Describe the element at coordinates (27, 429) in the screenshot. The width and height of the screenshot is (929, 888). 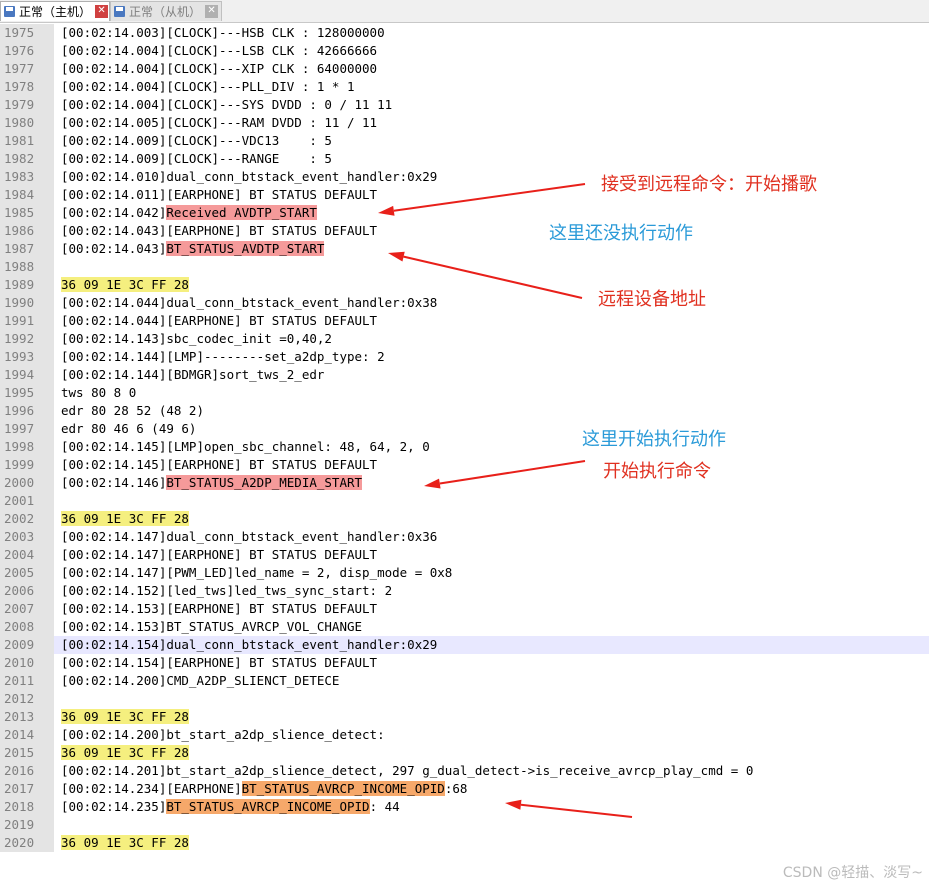
I see `line-number: 1997` at that location.